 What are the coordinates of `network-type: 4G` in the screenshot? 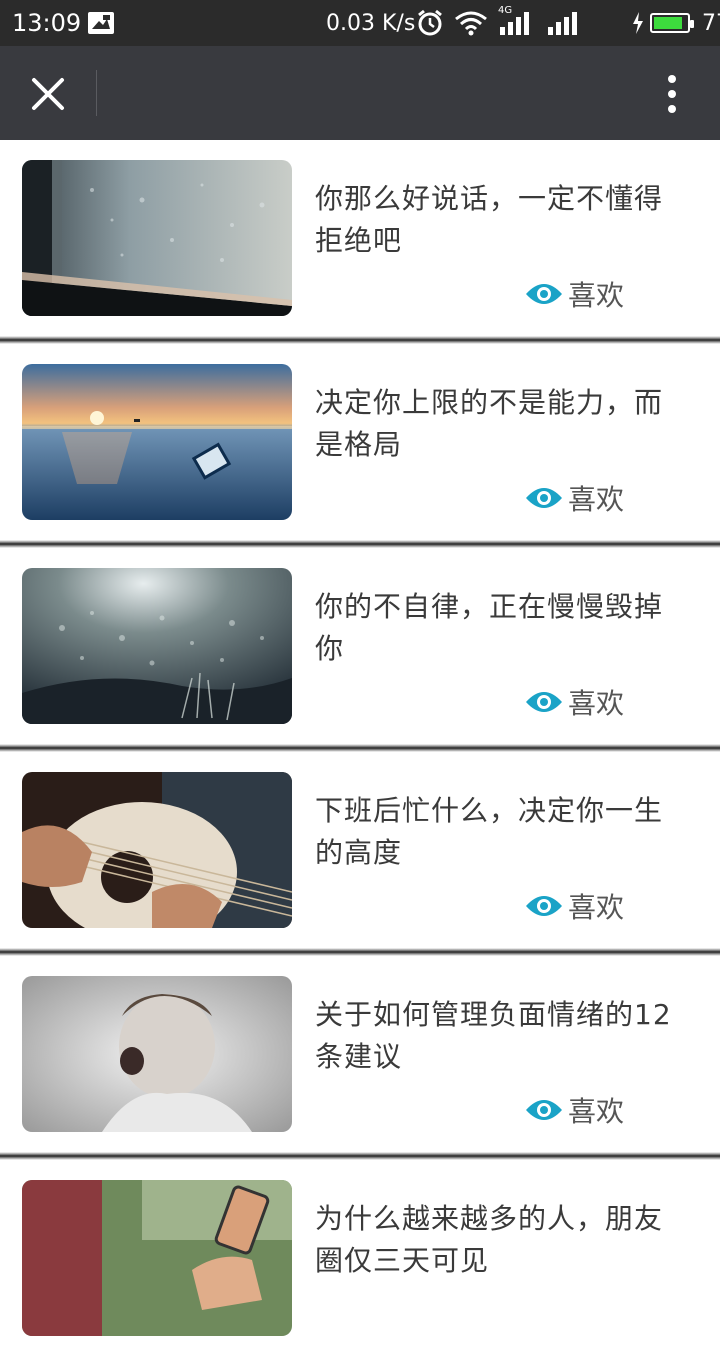 It's located at (505, 10).